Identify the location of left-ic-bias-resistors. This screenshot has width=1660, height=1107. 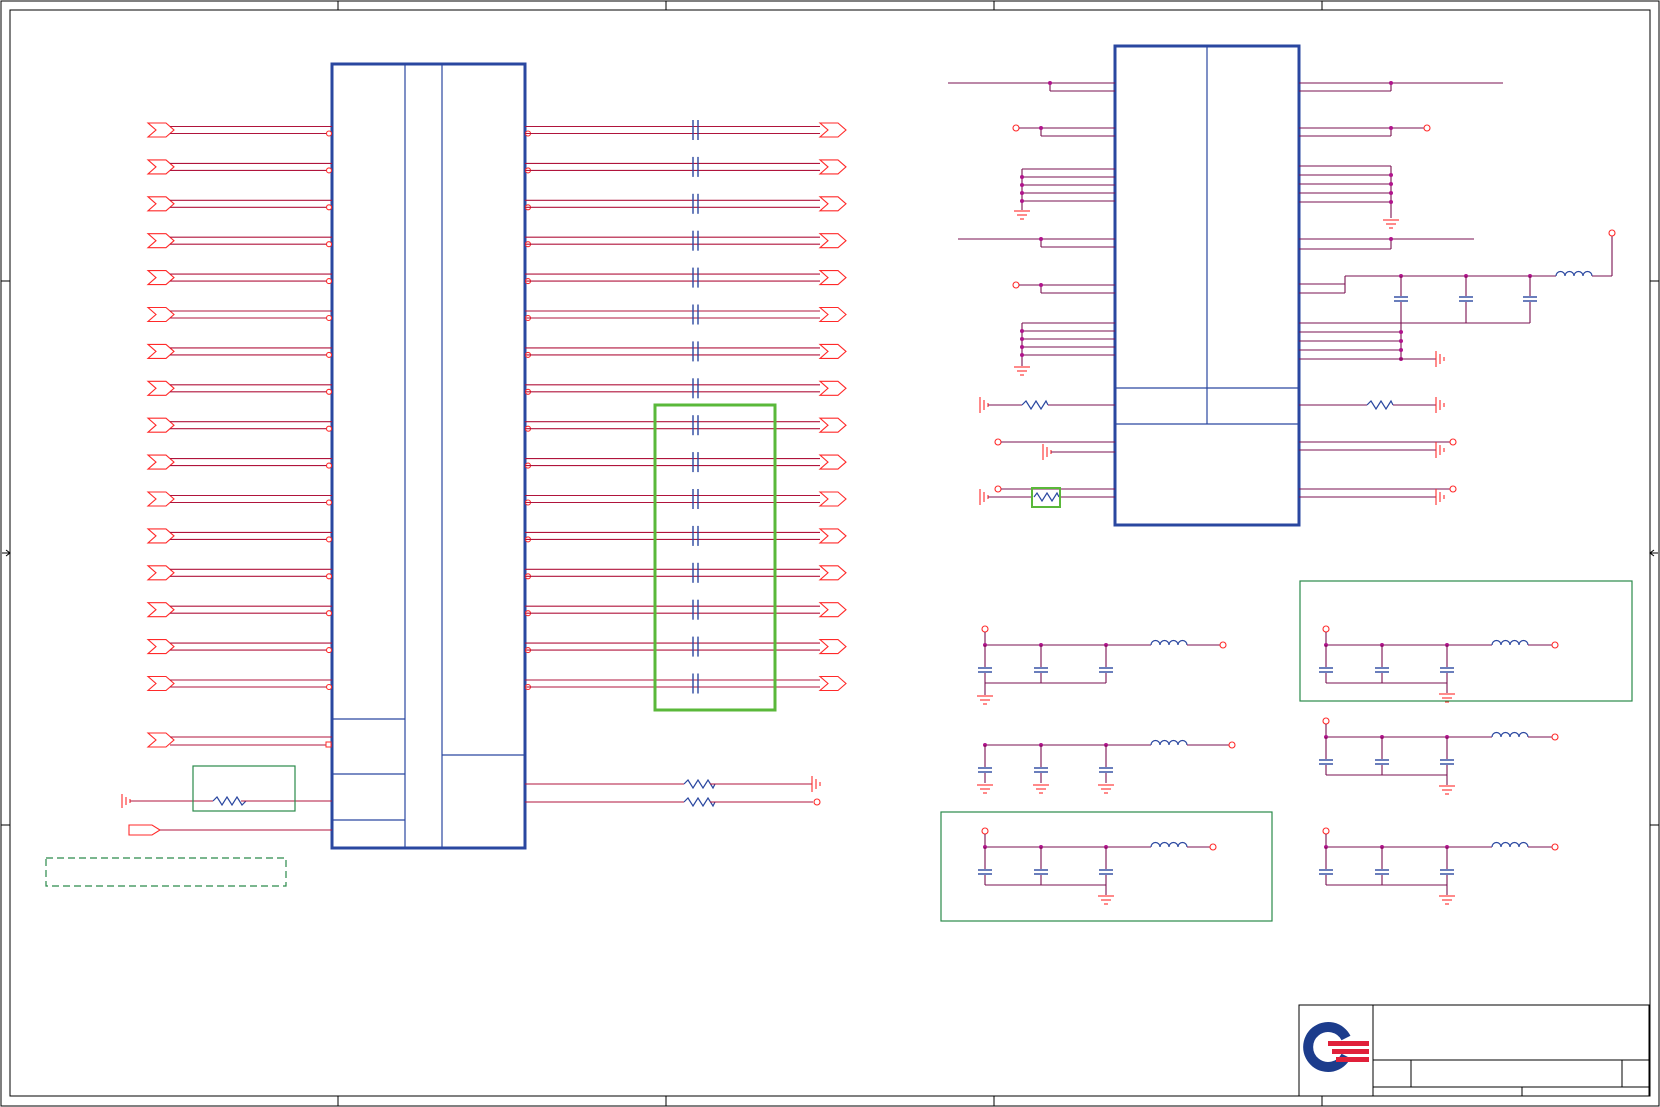
(673, 792).